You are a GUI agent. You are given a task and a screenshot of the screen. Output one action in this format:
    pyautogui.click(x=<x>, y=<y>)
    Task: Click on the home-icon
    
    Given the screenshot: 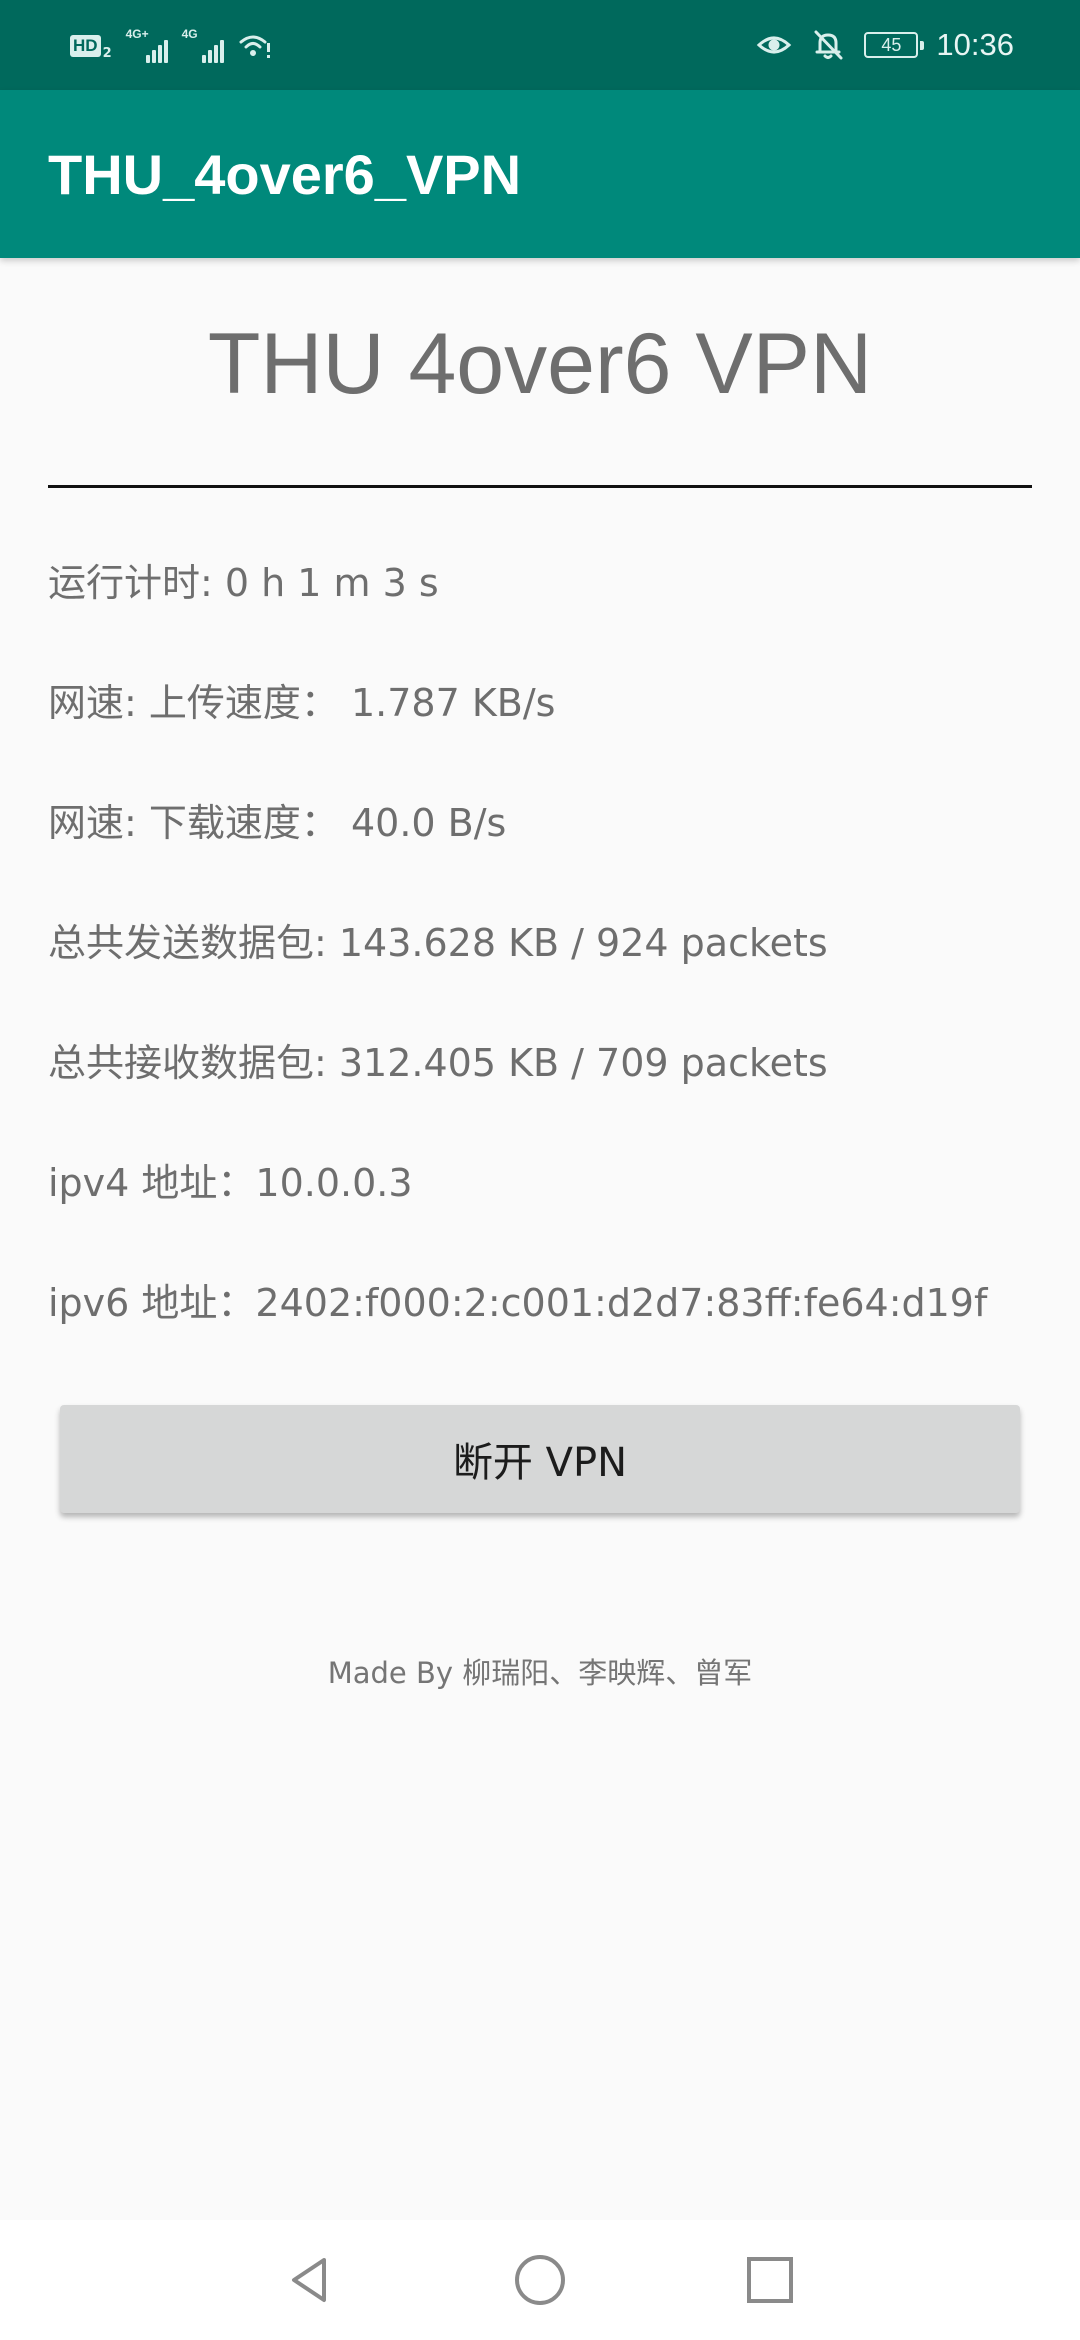 What is the action you would take?
    pyautogui.click(x=540, y=2280)
    